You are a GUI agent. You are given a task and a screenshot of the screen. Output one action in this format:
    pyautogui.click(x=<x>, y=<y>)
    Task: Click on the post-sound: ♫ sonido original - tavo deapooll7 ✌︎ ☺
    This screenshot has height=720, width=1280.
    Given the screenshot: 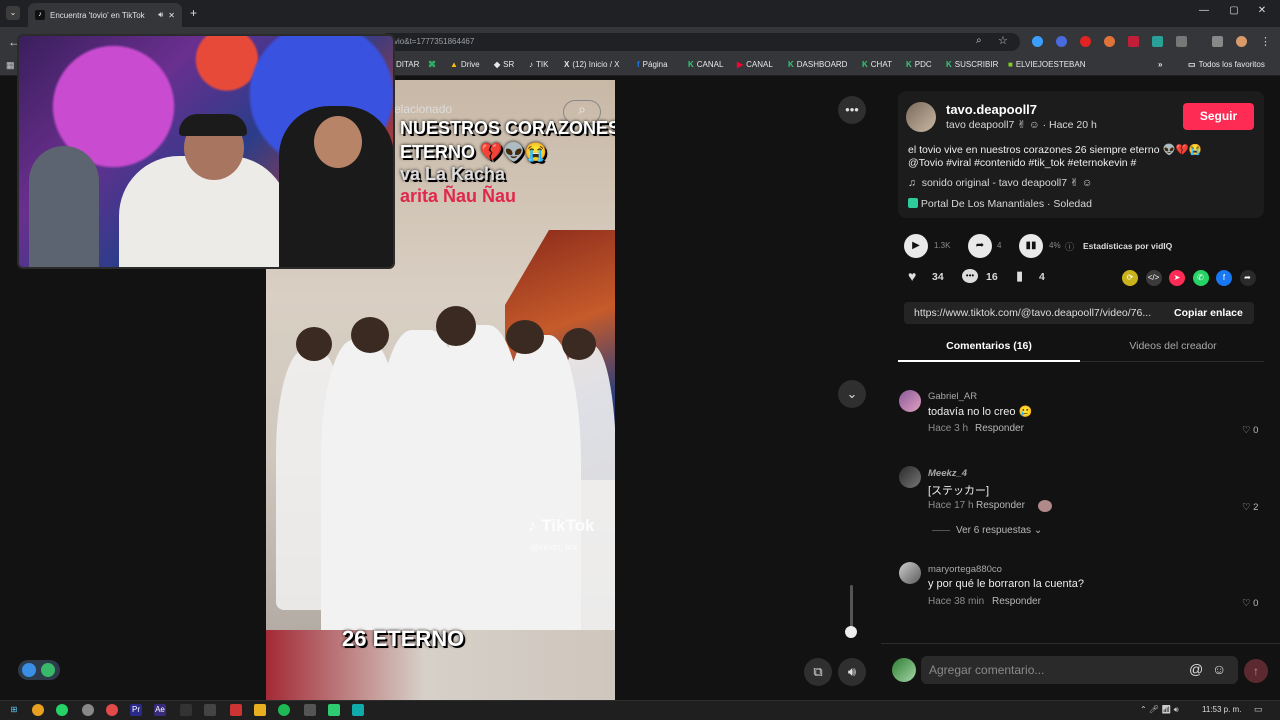 What is the action you would take?
    pyautogui.click(x=1000, y=183)
    